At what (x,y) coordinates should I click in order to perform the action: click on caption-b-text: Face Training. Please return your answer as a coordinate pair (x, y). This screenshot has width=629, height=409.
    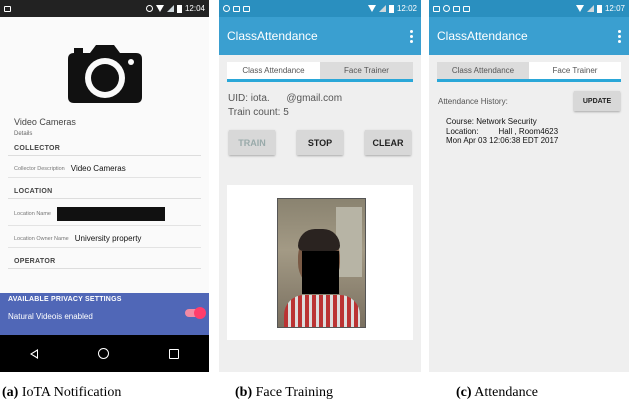
    Looking at the image, I should click on (293, 392).